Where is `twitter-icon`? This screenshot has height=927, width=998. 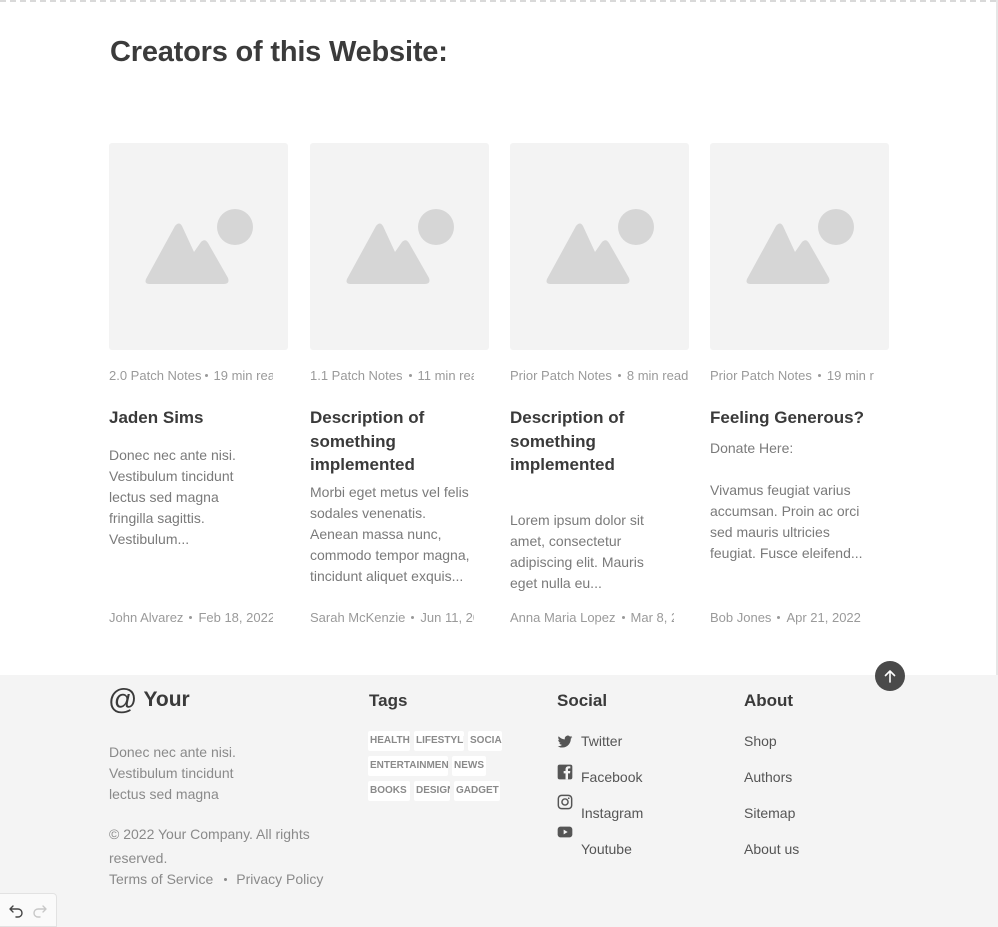
twitter-icon is located at coordinates (565, 741).